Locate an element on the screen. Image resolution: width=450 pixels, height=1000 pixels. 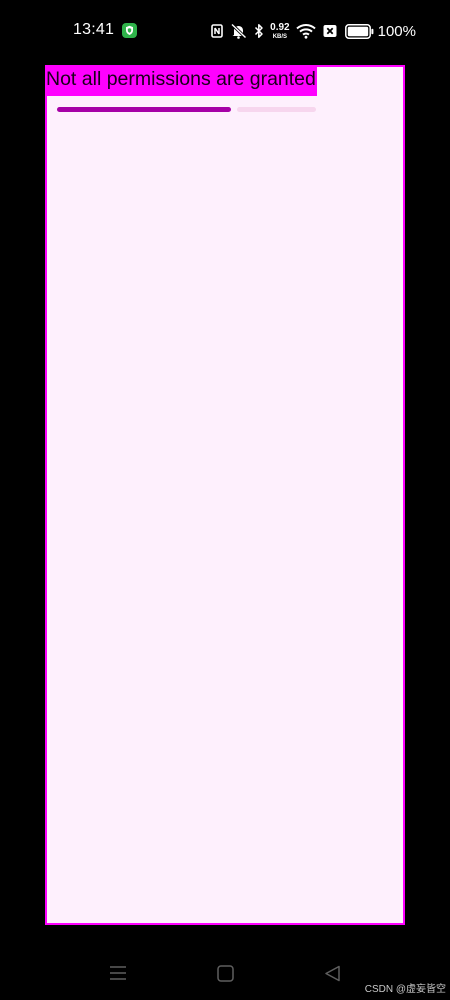
back-button is located at coordinates (332, 973).